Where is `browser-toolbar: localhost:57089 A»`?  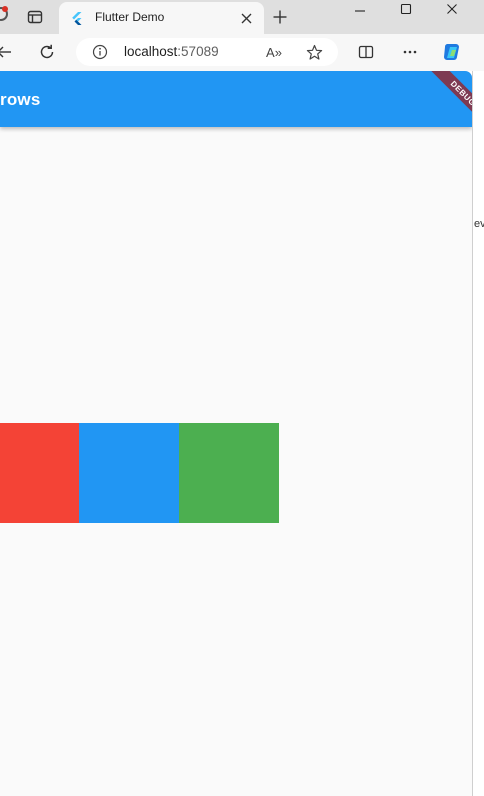 browser-toolbar: localhost:57089 A» is located at coordinates (242, 52).